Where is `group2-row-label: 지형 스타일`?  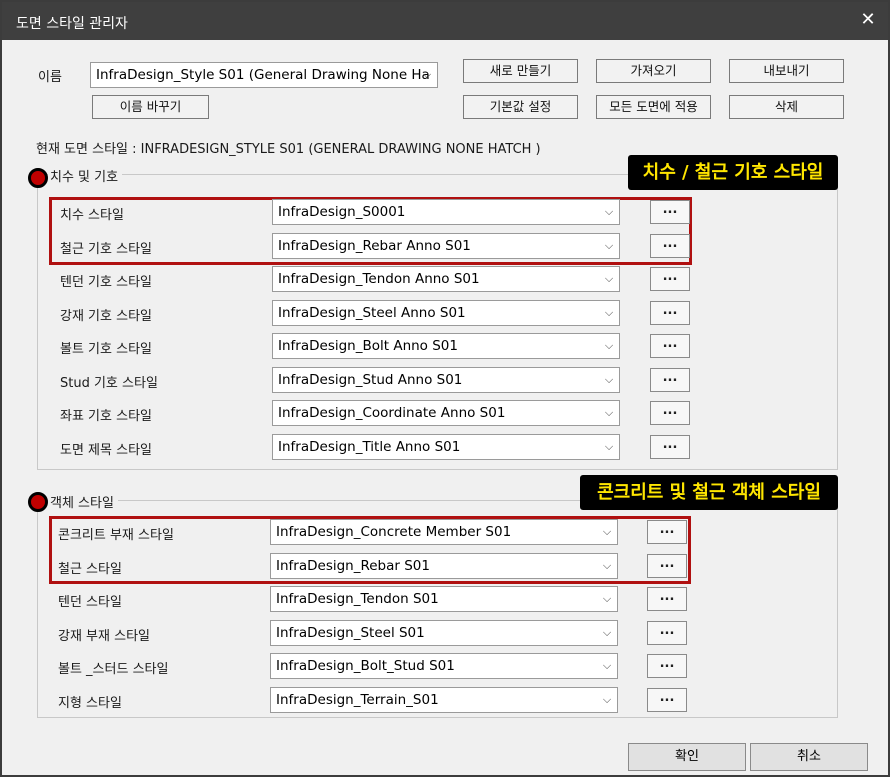 group2-row-label: 지형 스타일 is located at coordinates (90, 703).